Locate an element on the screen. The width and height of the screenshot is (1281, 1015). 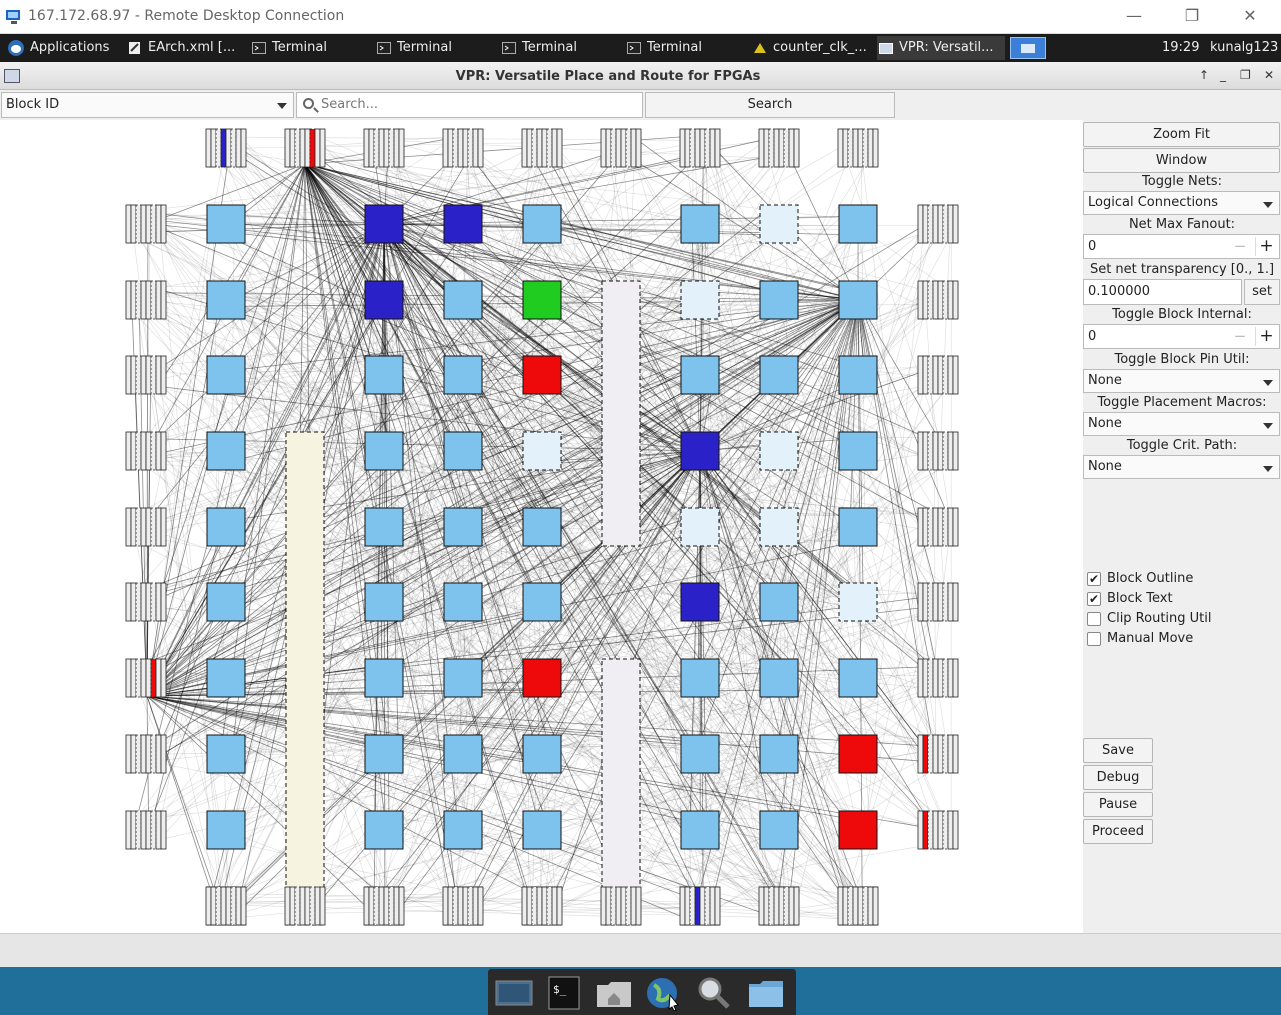
proceed-button: Proceed is located at coordinates (1118, 831).